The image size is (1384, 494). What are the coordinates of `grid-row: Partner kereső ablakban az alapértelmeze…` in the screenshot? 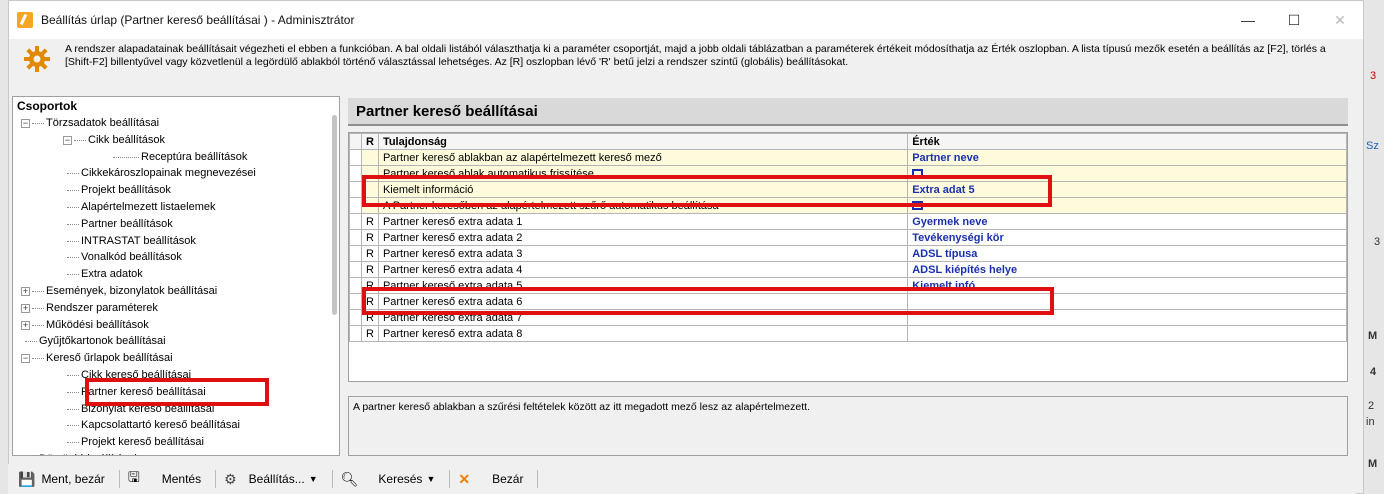 It's located at (848, 157).